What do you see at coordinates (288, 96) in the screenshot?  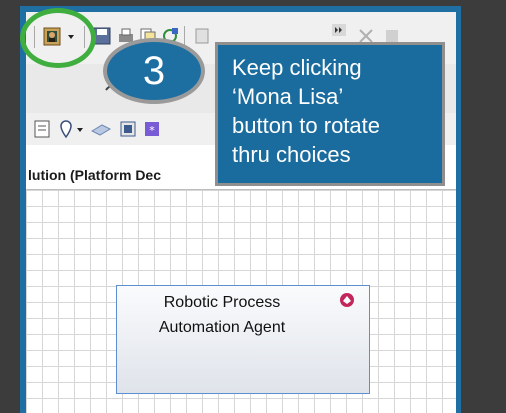 I see `callout-line-2: ‘Mona Lisa’` at bounding box center [288, 96].